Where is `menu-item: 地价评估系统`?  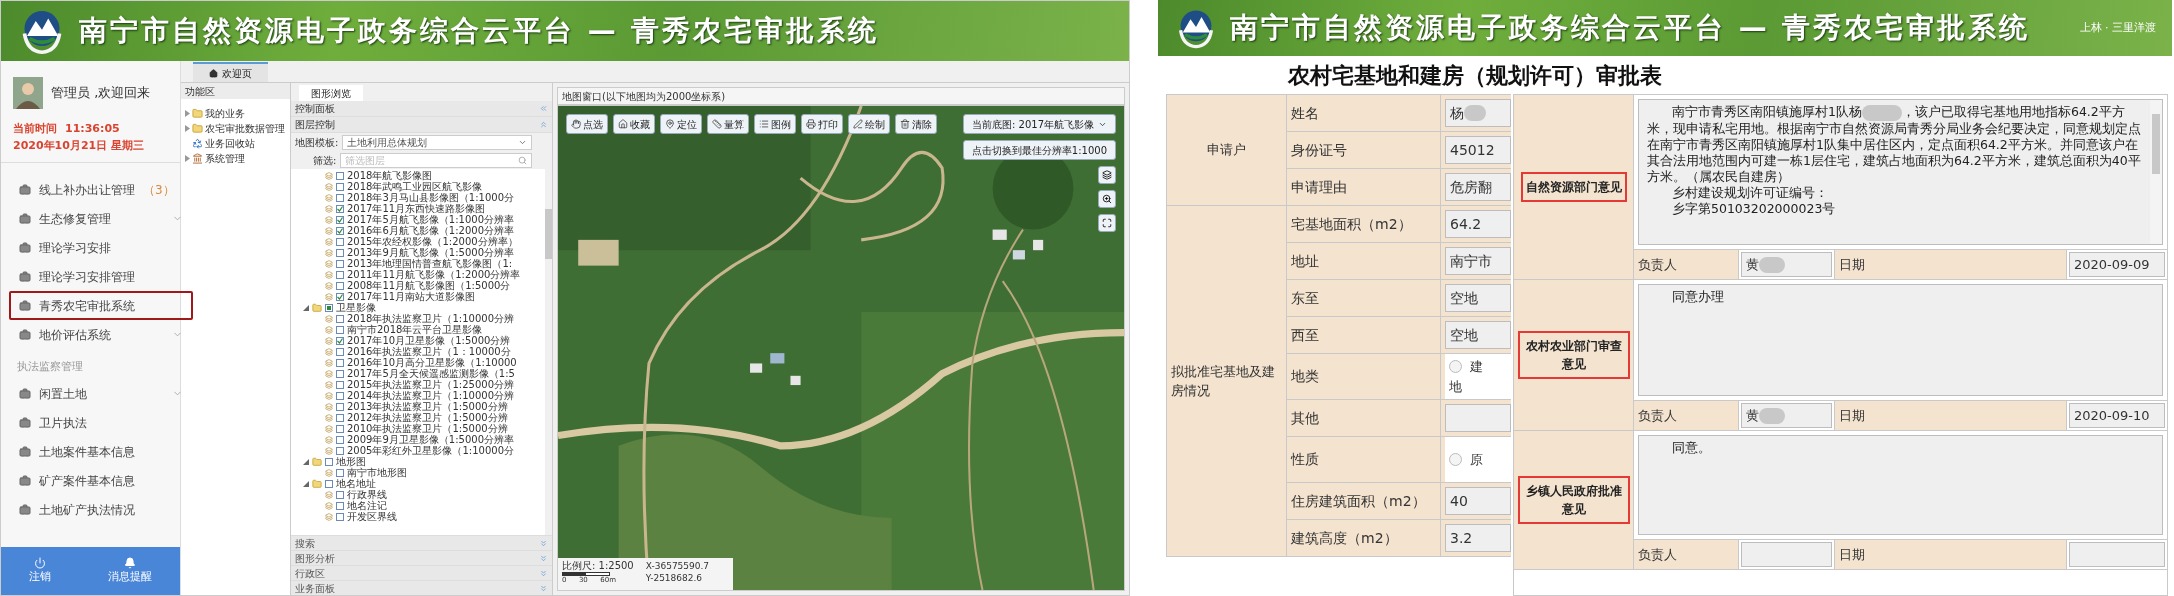
menu-item: 地价评估系统 is located at coordinates (101, 334).